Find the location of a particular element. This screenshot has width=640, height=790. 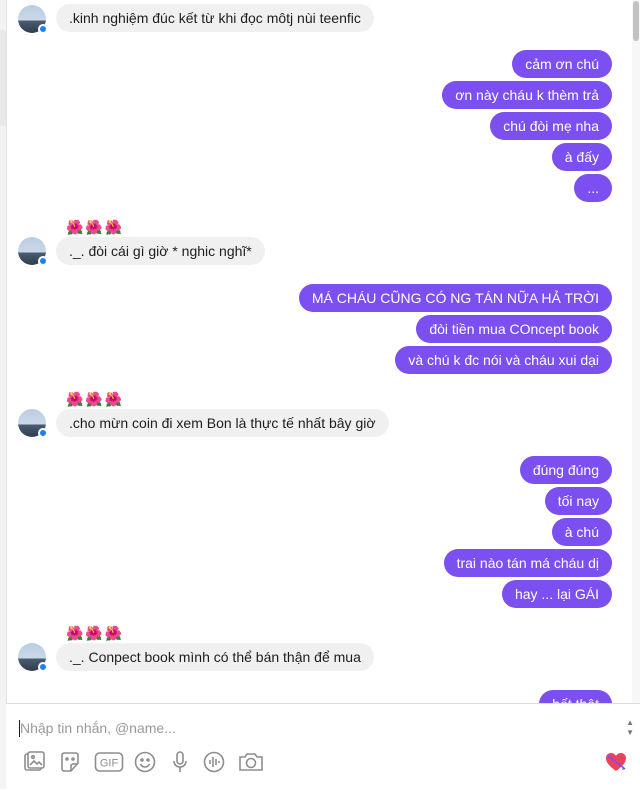

outgoing-message: đúng đúng is located at coordinates (565, 470).